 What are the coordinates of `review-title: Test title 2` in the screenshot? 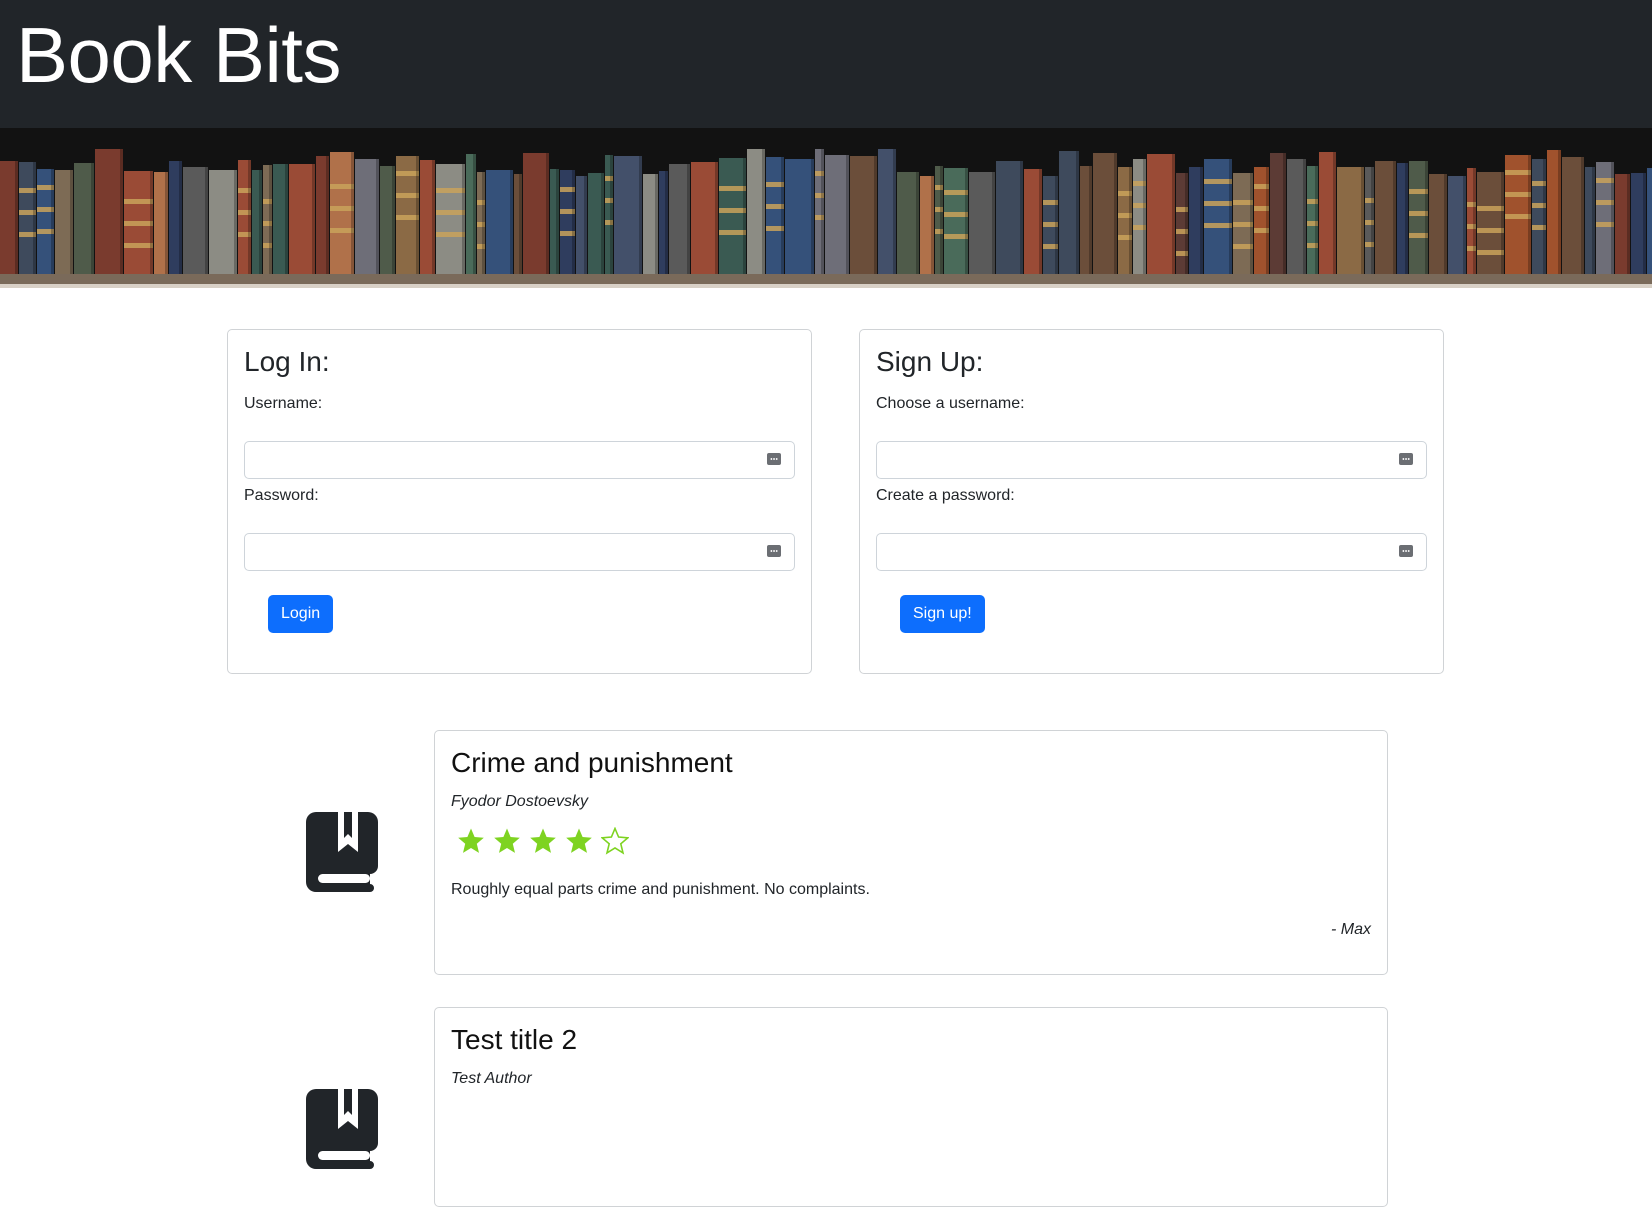 It's located at (514, 1039).